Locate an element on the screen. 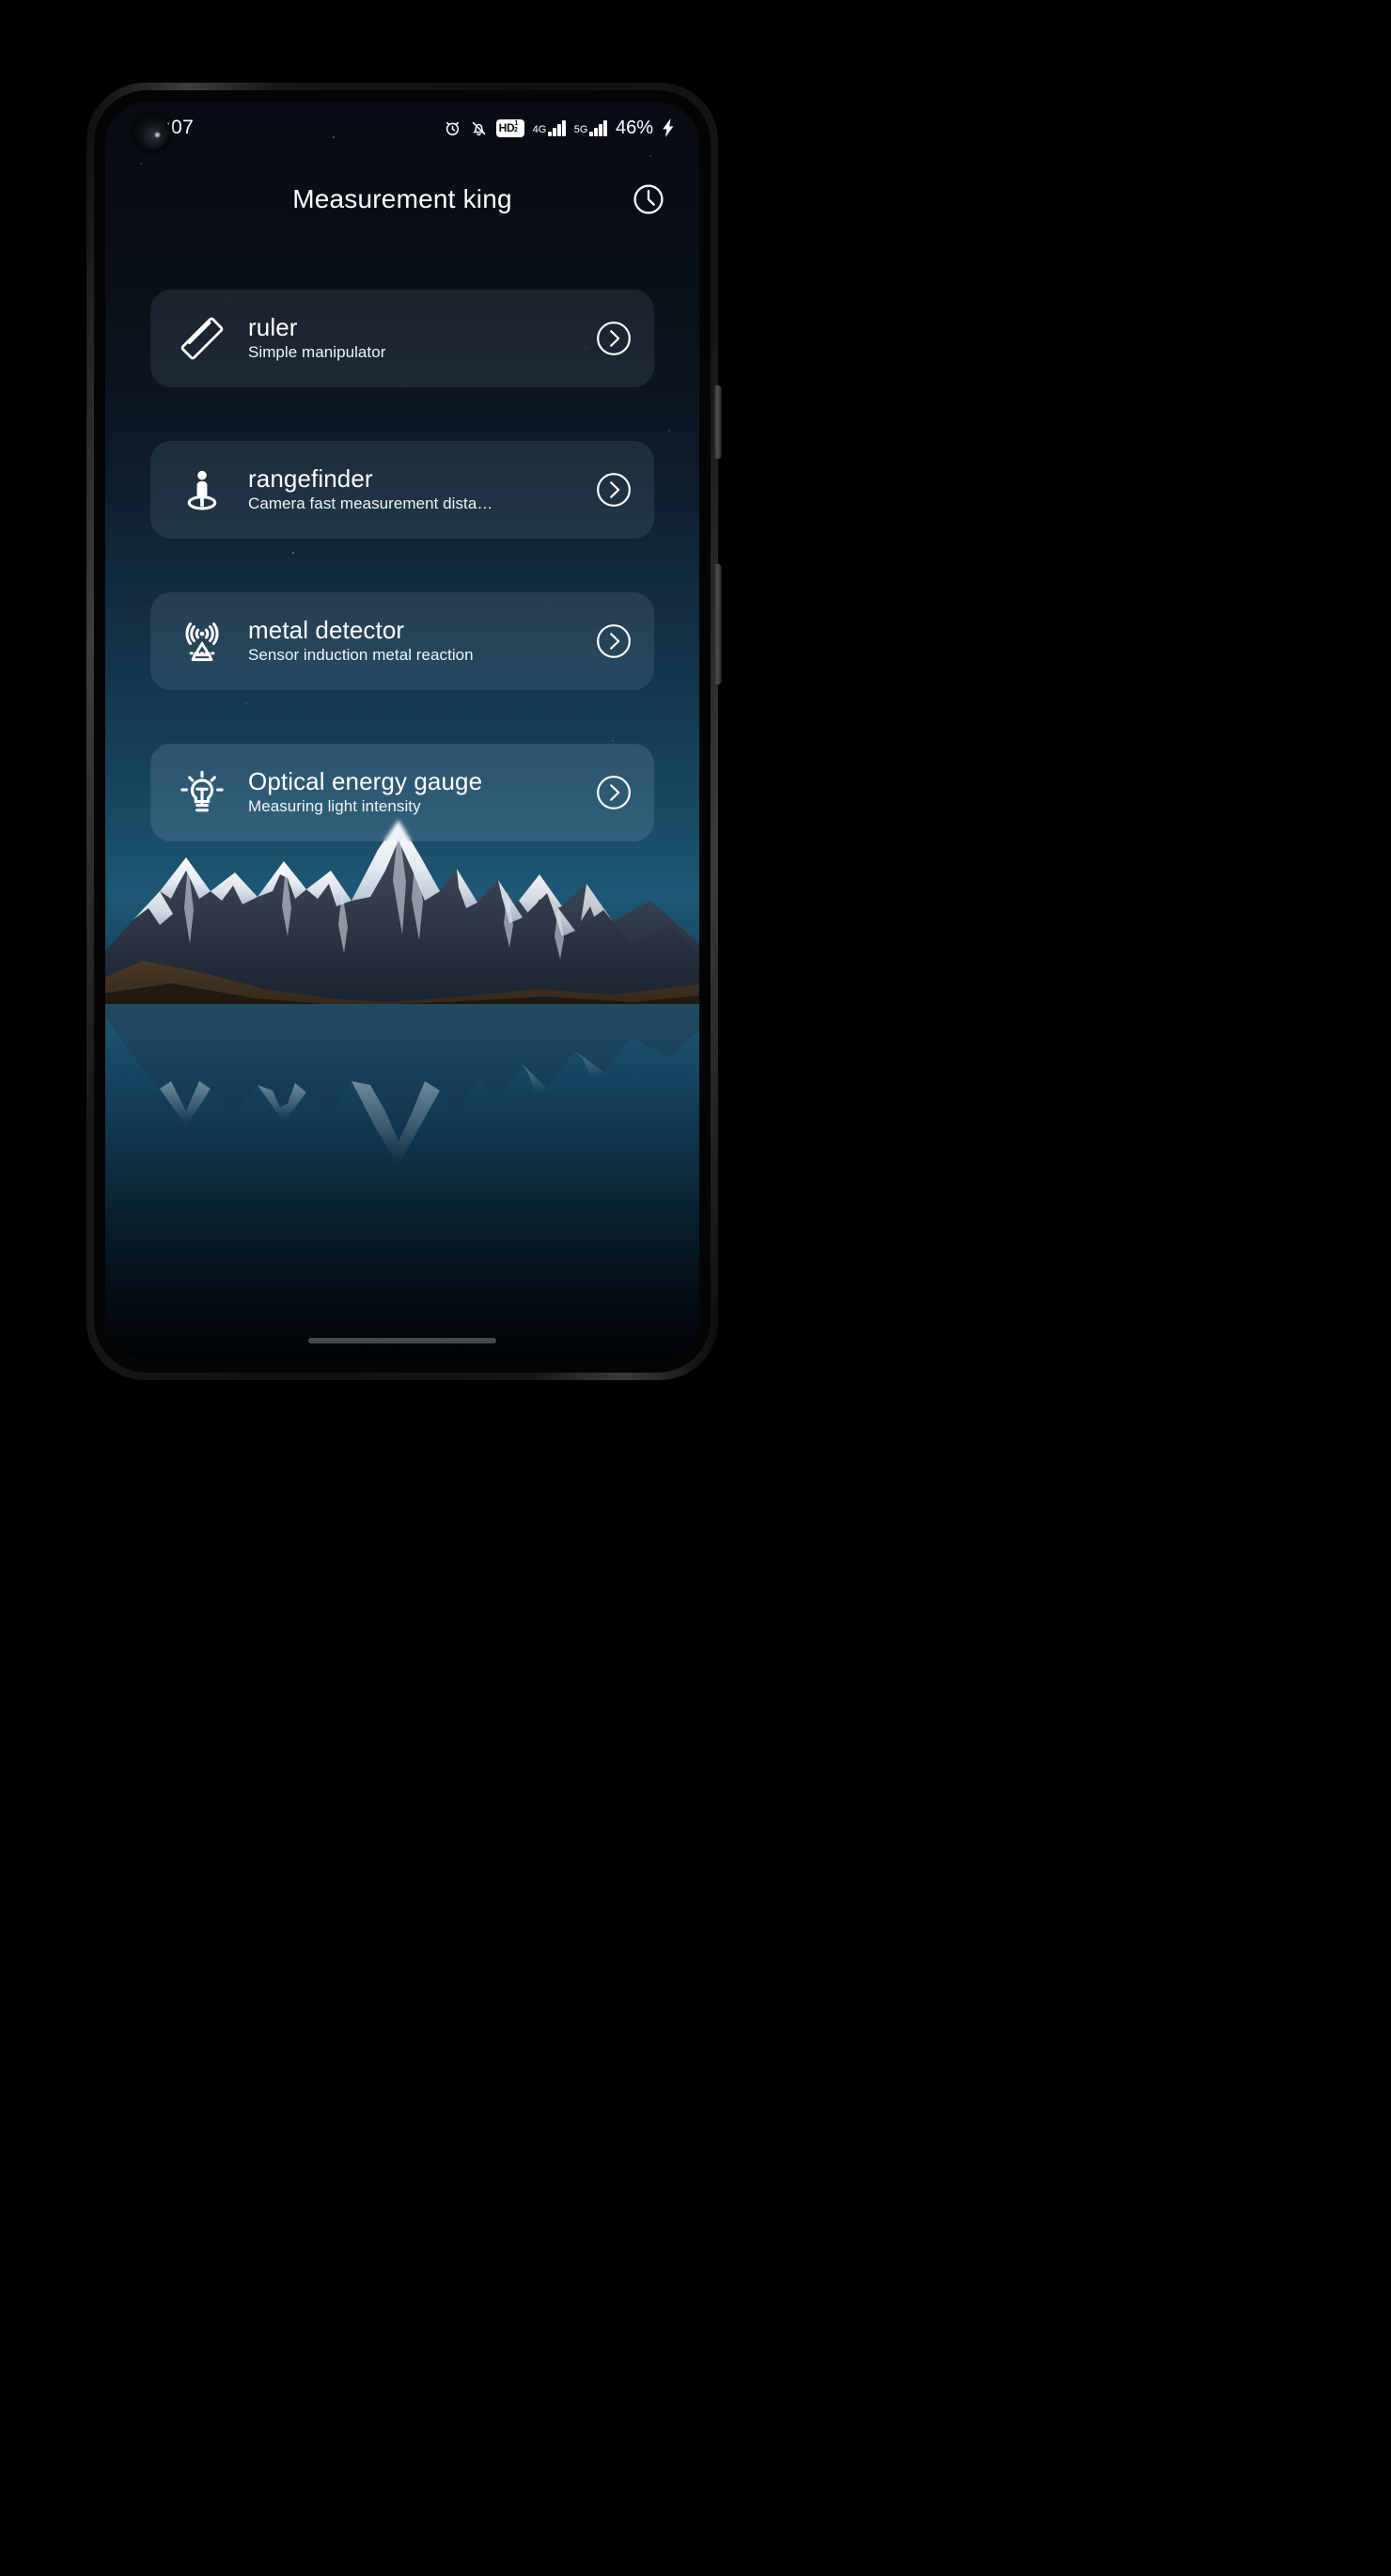 This screenshot has height=2576, width=1391. gesture-navigation-bar is located at coordinates (402, 1341).